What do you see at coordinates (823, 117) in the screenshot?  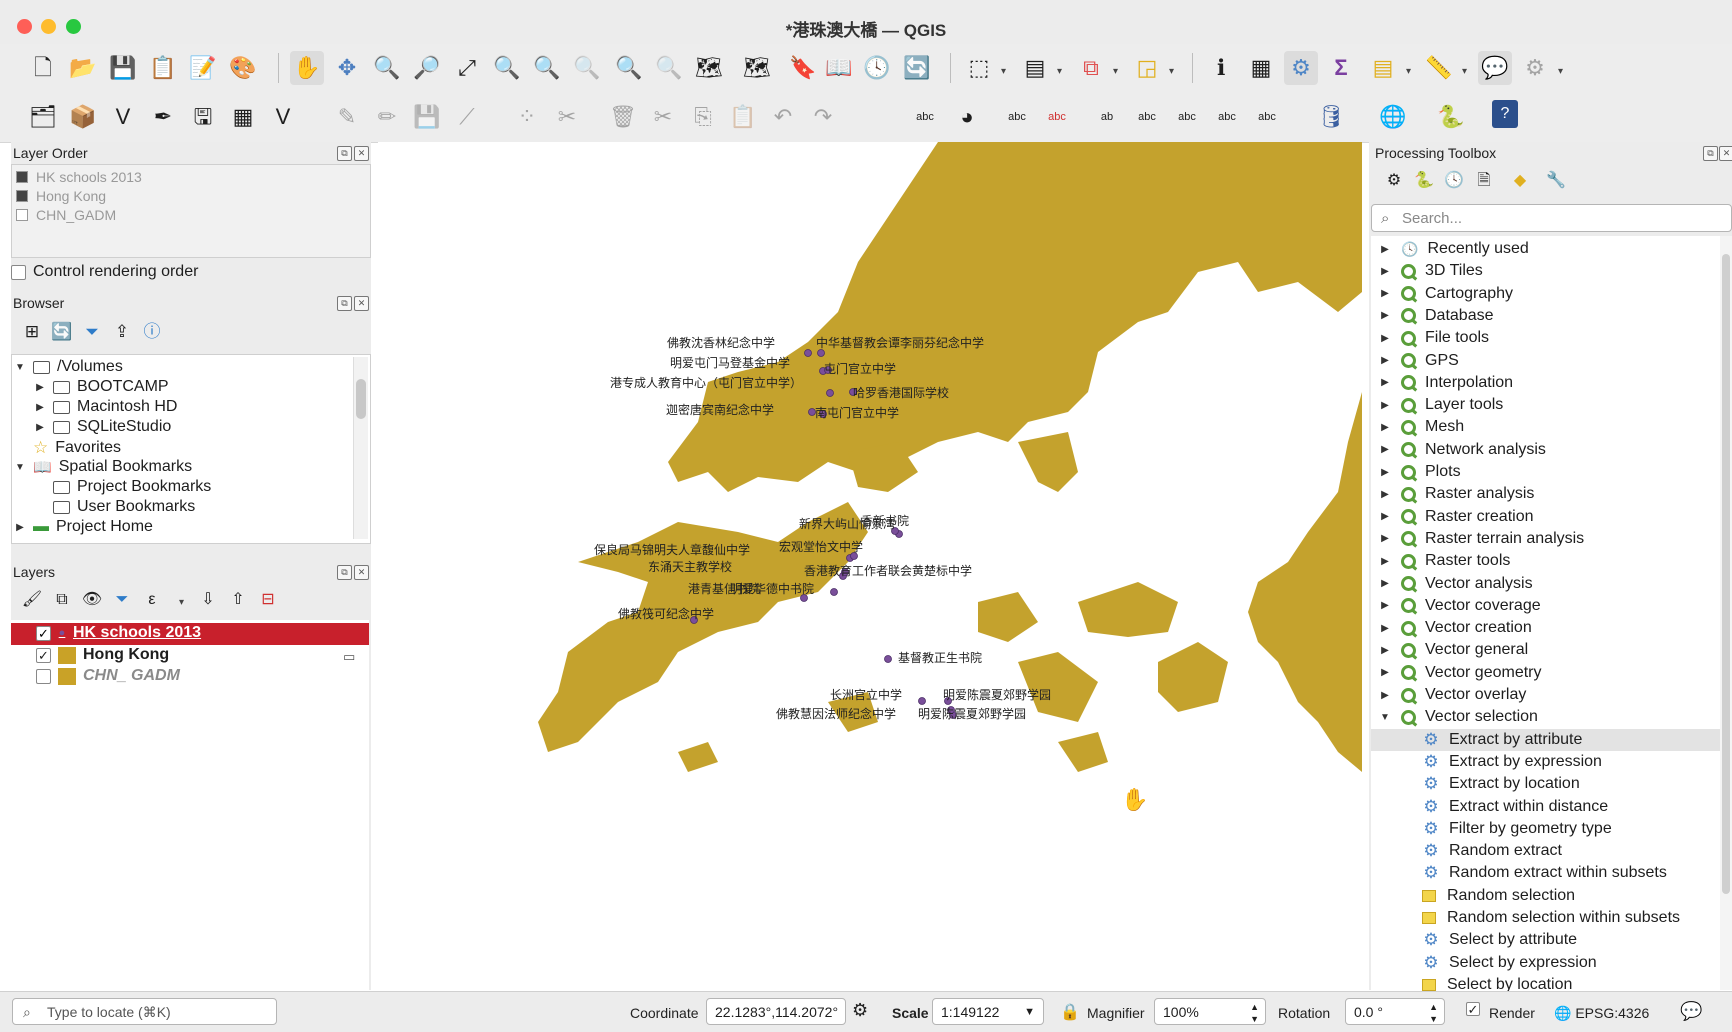 I see `redo-icon: ↷` at bounding box center [823, 117].